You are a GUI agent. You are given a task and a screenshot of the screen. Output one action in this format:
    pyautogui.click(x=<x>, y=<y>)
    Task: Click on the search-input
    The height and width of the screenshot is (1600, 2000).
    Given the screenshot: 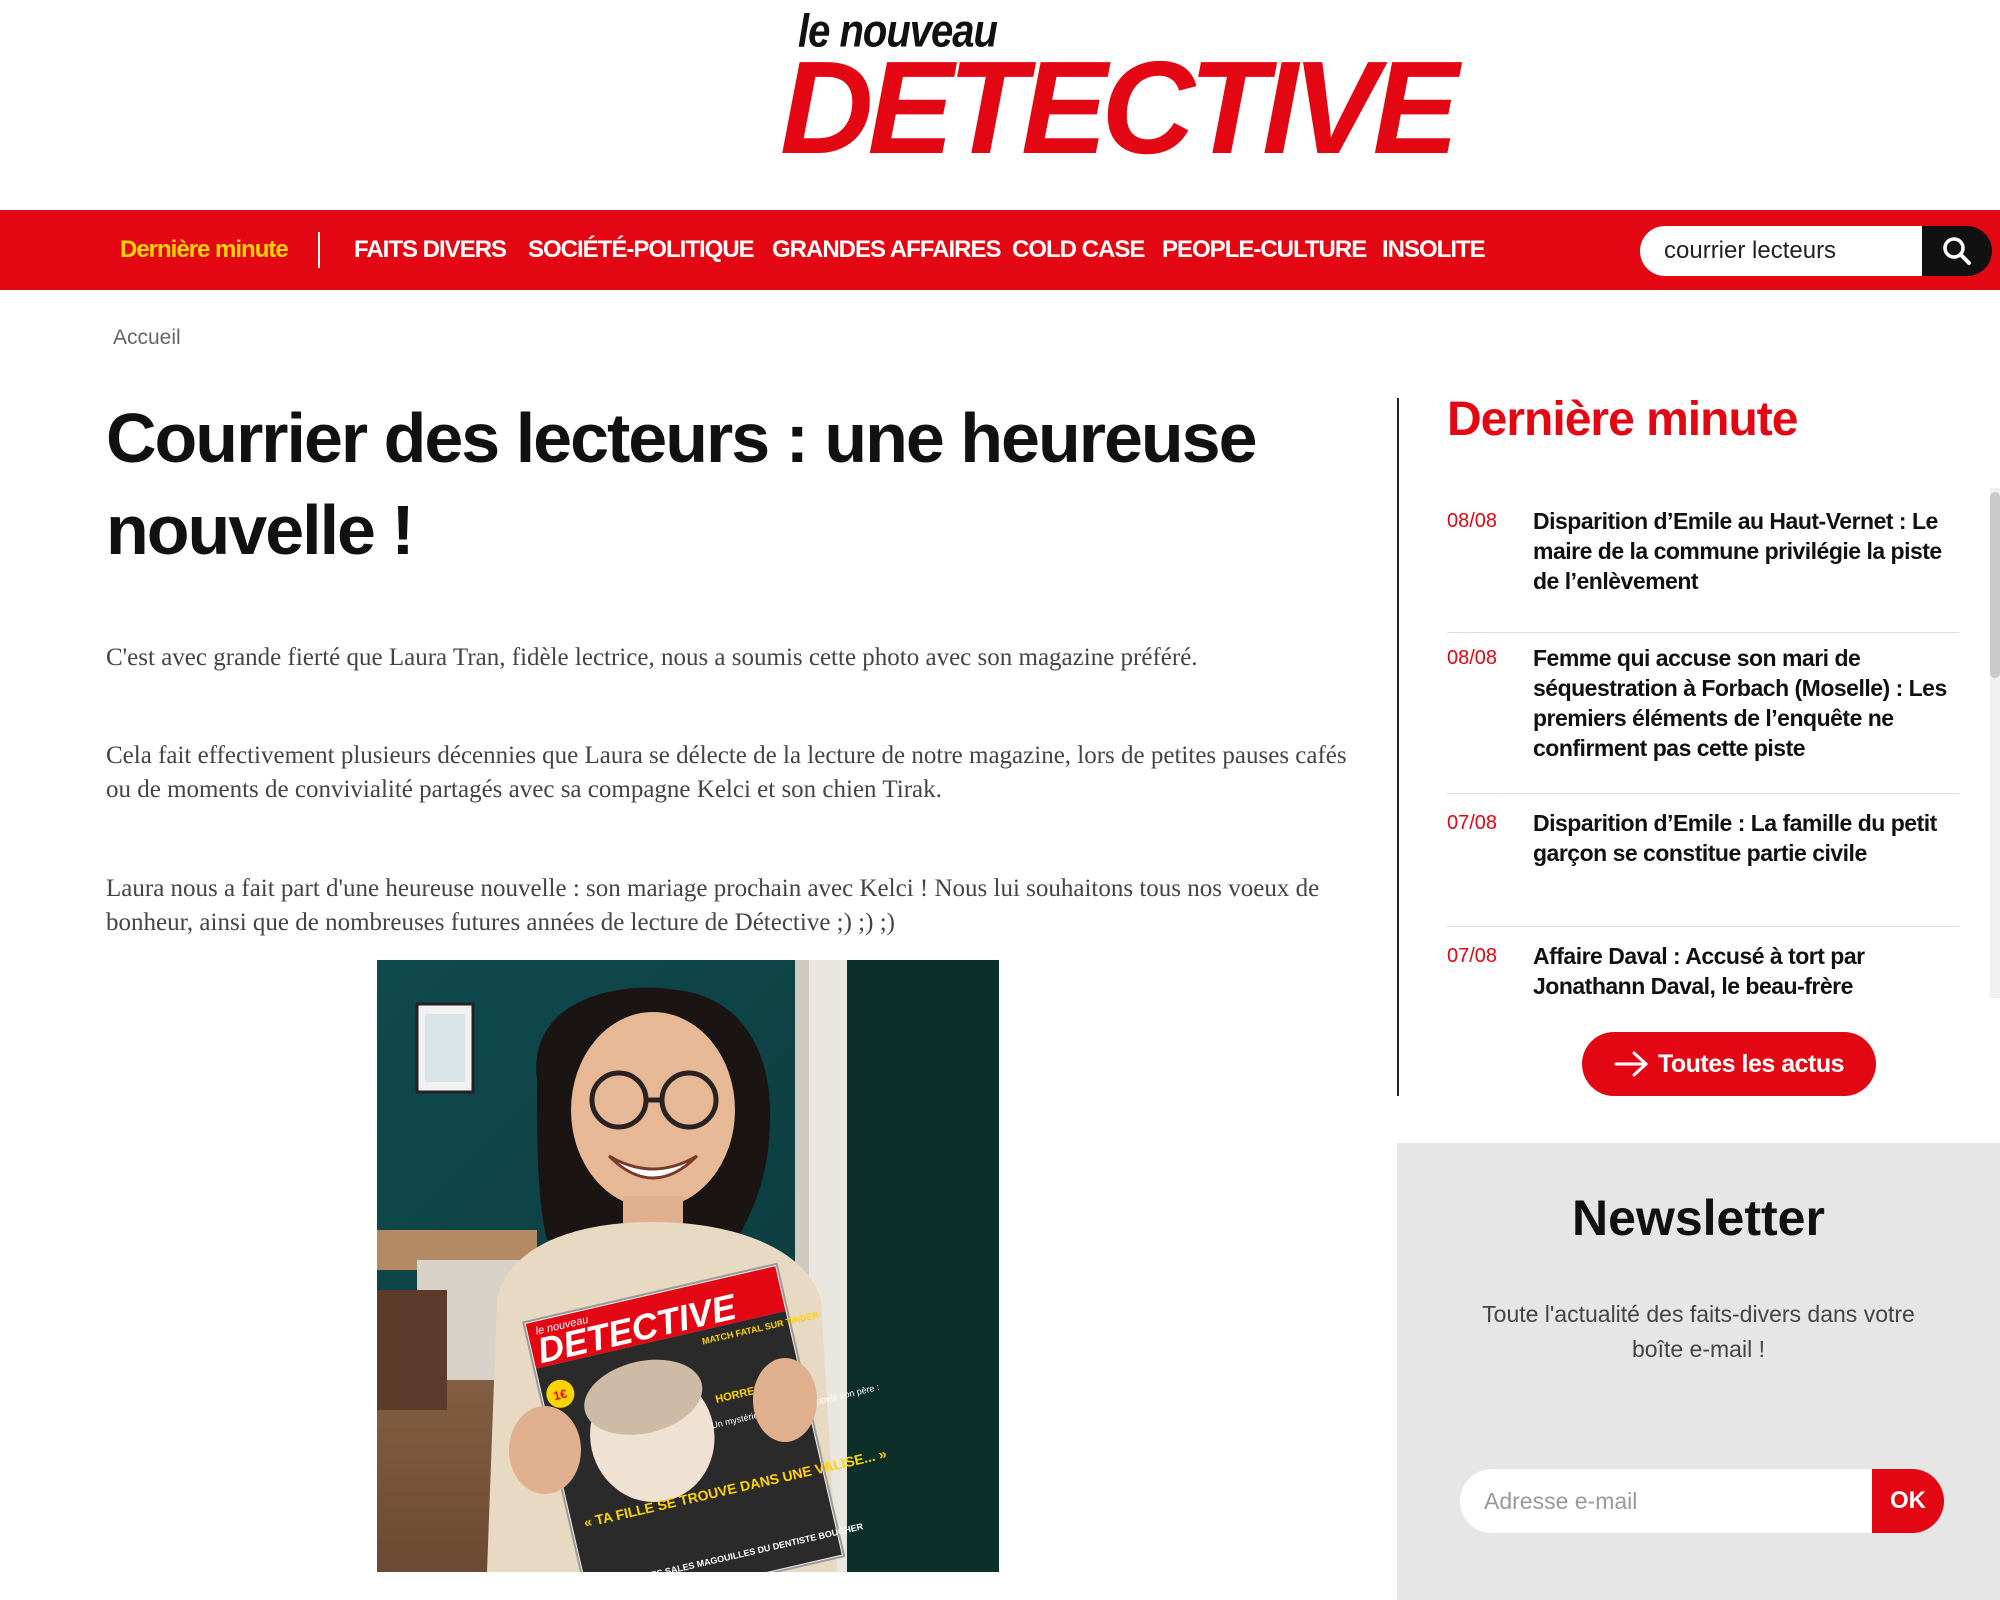 What is the action you would take?
    pyautogui.click(x=1781, y=251)
    